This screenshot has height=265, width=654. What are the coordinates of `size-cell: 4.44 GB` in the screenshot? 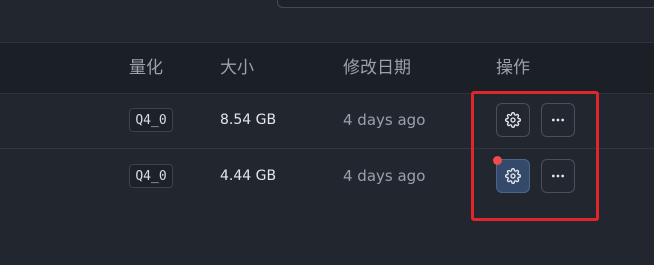 It's located at (248, 176).